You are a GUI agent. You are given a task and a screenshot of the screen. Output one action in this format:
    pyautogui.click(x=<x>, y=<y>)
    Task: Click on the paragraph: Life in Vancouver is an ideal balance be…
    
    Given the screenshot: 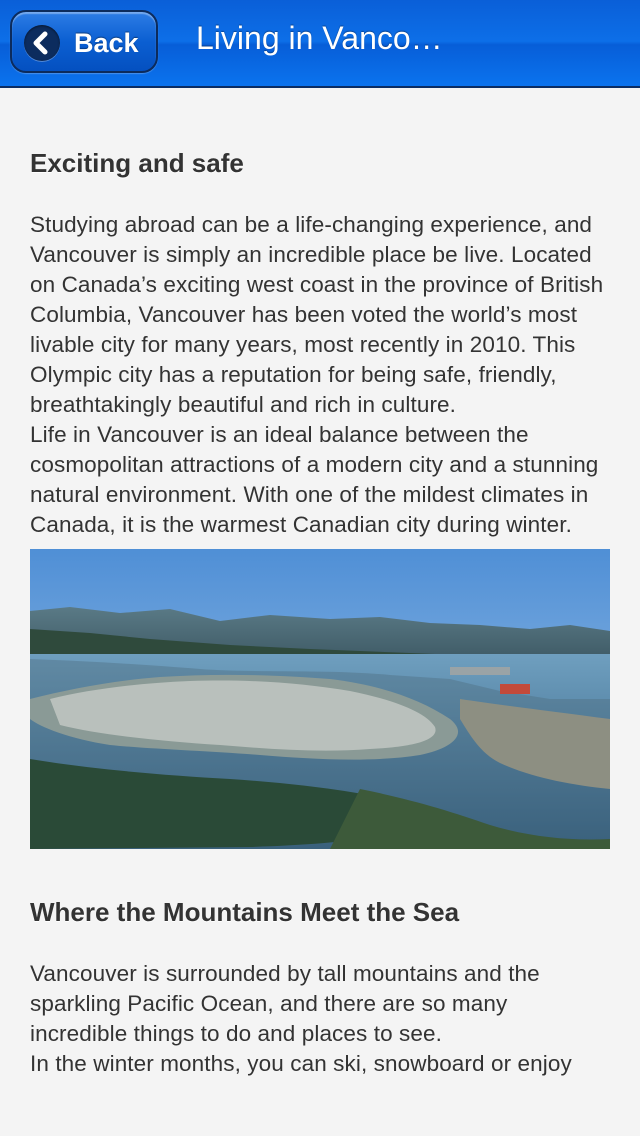 What is the action you would take?
    pyautogui.click(x=314, y=479)
    